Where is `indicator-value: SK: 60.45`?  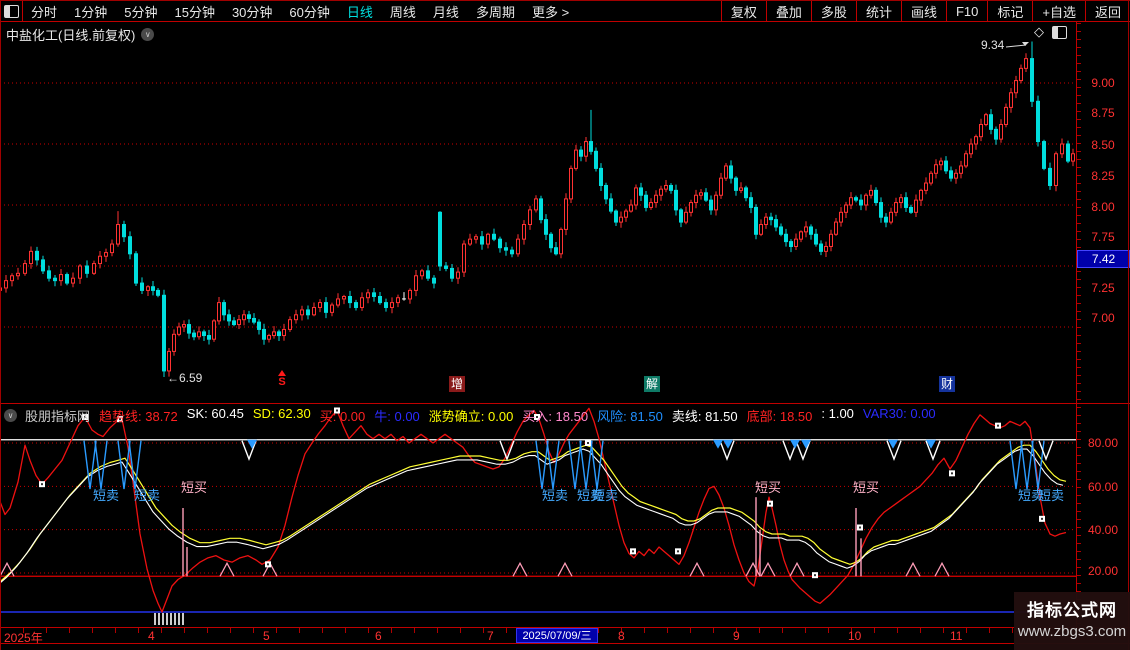 indicator-value: SK: 60.45 is located at coordinates (215, 413).